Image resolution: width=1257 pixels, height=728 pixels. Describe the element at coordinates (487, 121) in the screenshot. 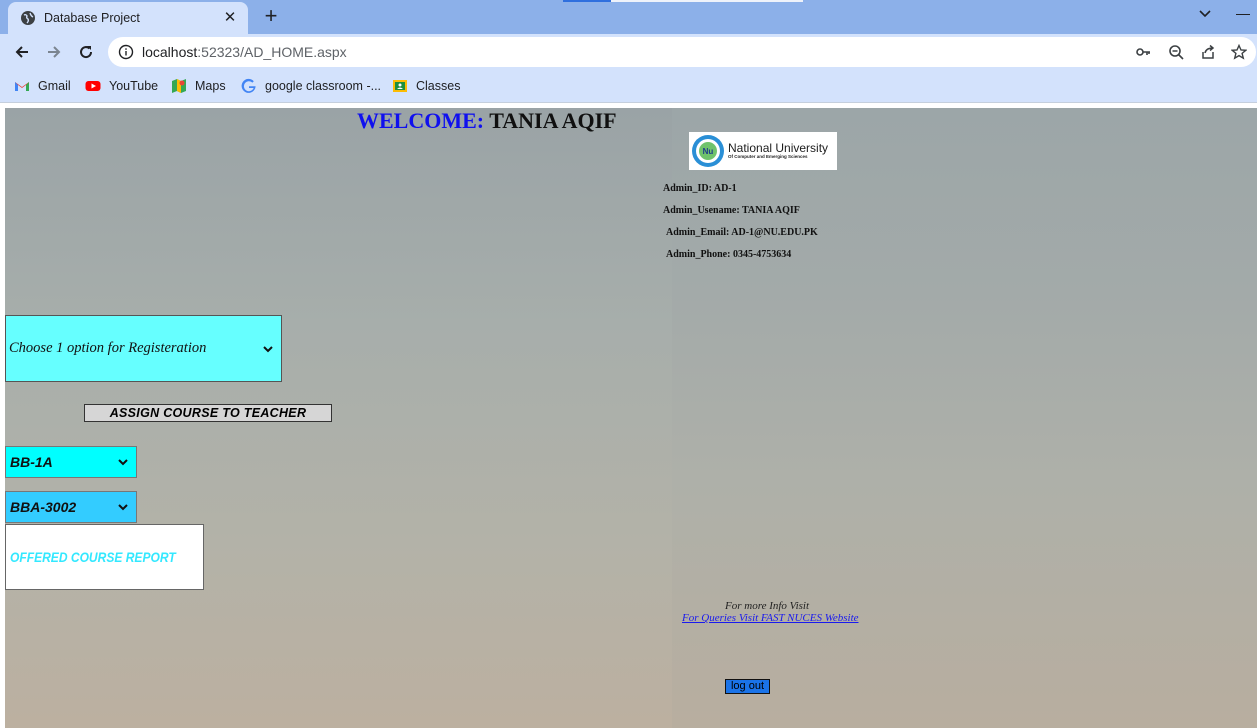

I see `welcome-heading: WELCOME: TANIA AQIF` at that location.